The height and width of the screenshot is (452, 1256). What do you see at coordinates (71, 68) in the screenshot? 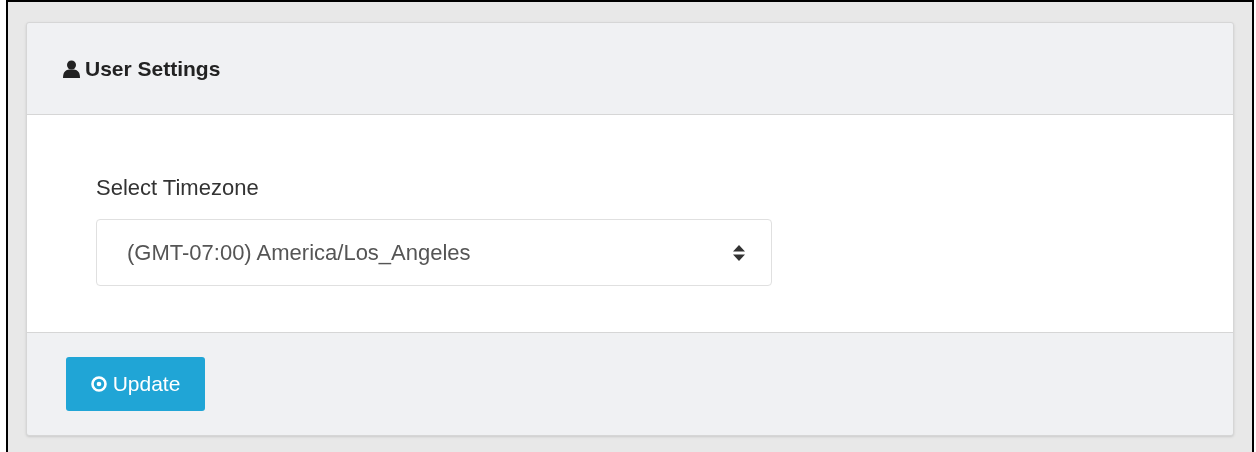
I see `user-icon` at bounding box center [71, 68].